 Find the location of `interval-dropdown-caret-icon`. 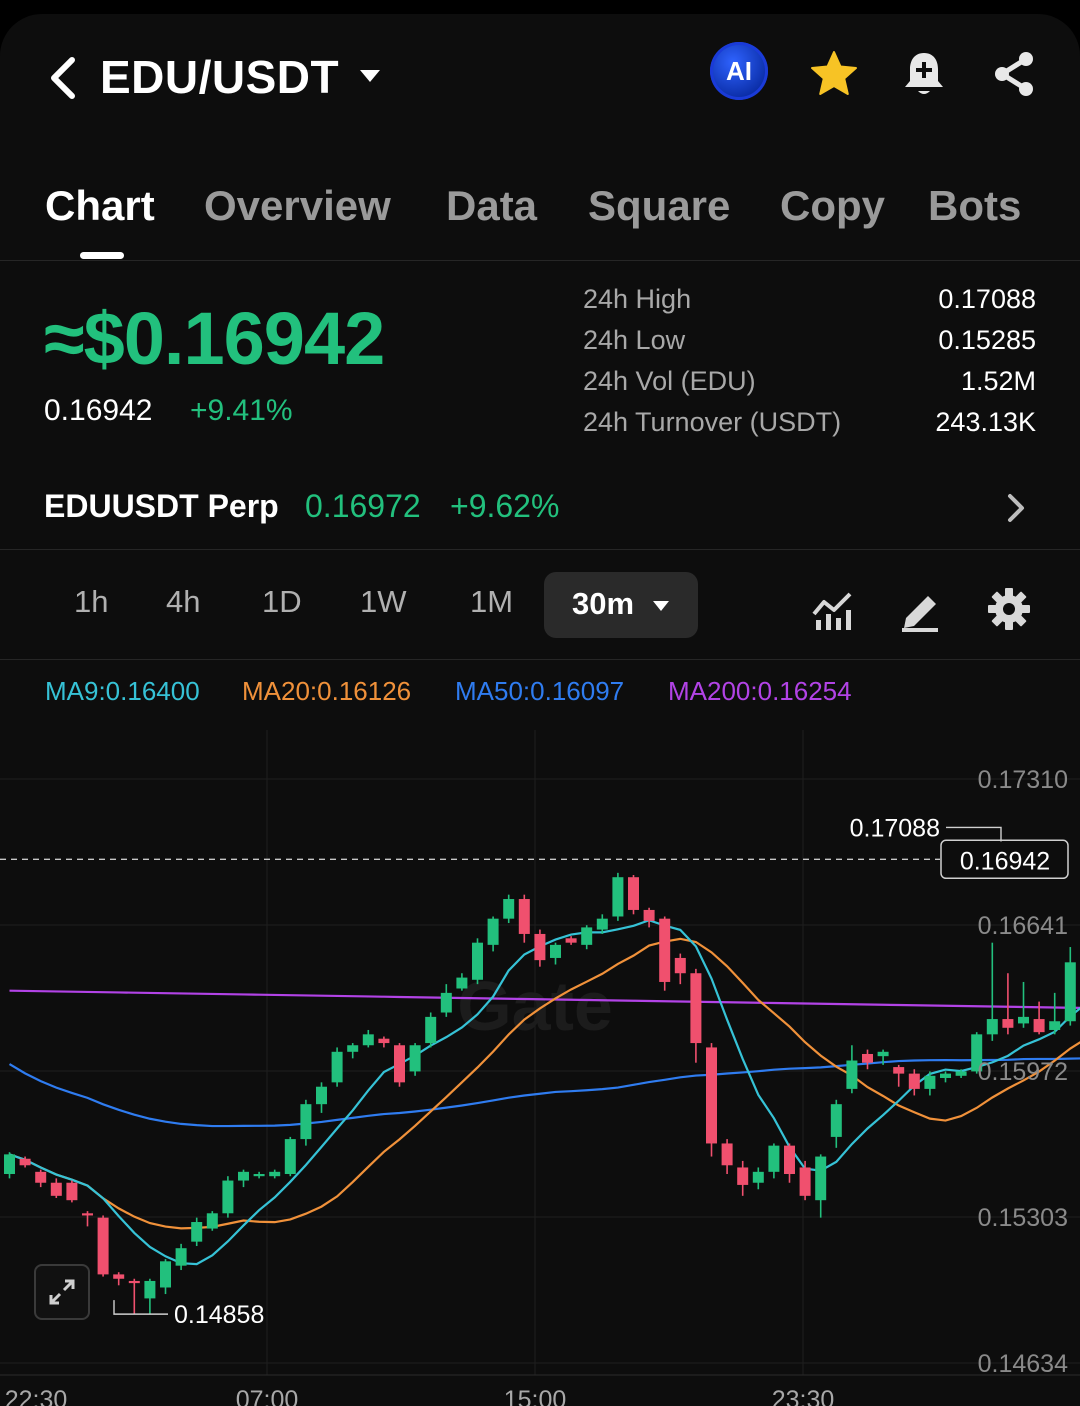

interval-dropdown-caret-icon is located at coordinates (661, 606).